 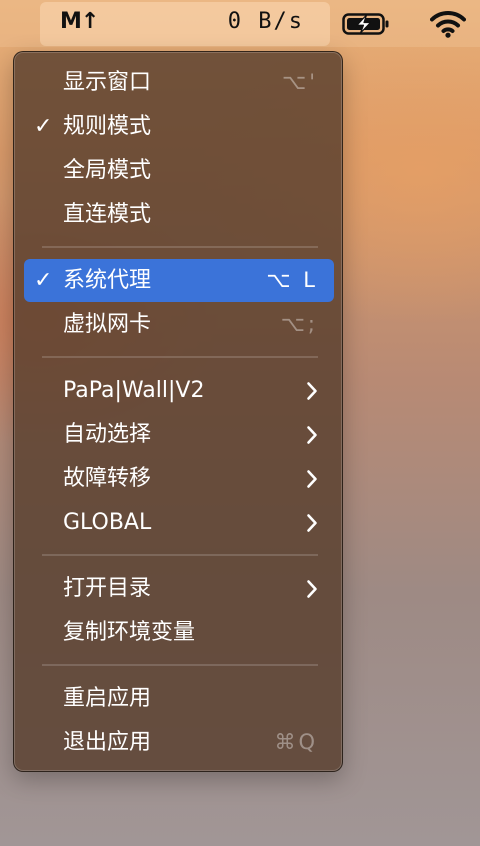 I want to click on menu-item-copy-env-vars: 复制环境变量, so click(x=179, y=632).